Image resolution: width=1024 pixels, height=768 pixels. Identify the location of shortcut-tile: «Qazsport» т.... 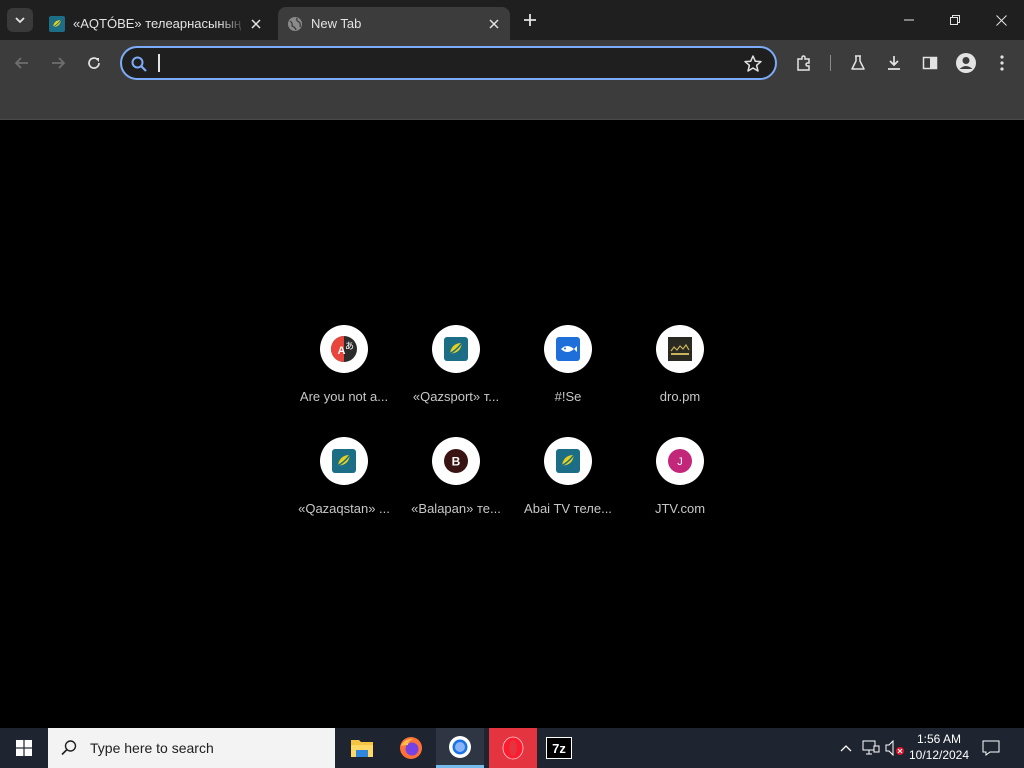
(456, 375).